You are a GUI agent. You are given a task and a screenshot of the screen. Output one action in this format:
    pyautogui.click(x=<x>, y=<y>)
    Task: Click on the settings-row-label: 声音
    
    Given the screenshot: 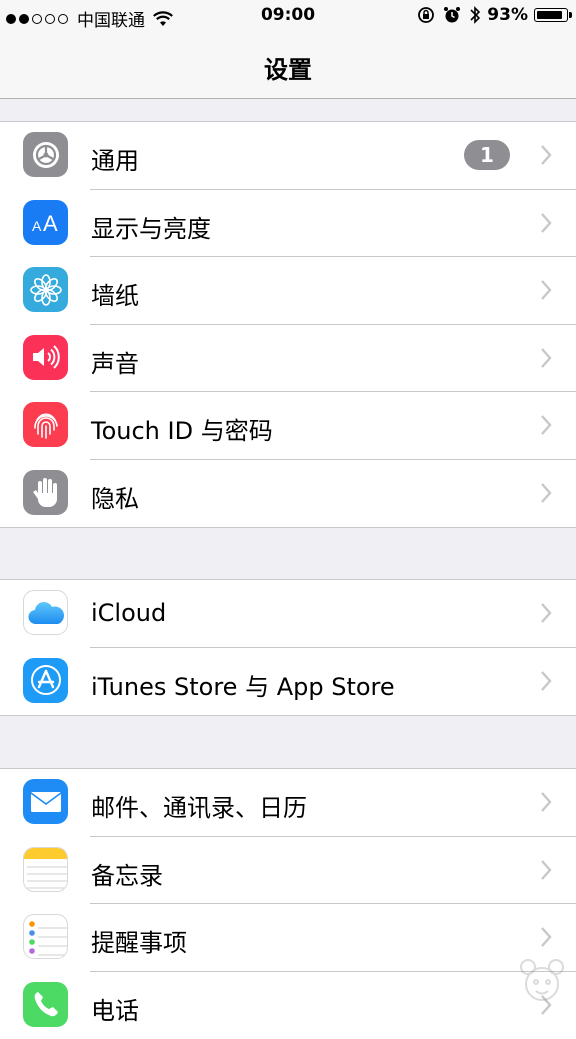 What is the action you would take?
    pyautogui.click(x=115, y=361)
    